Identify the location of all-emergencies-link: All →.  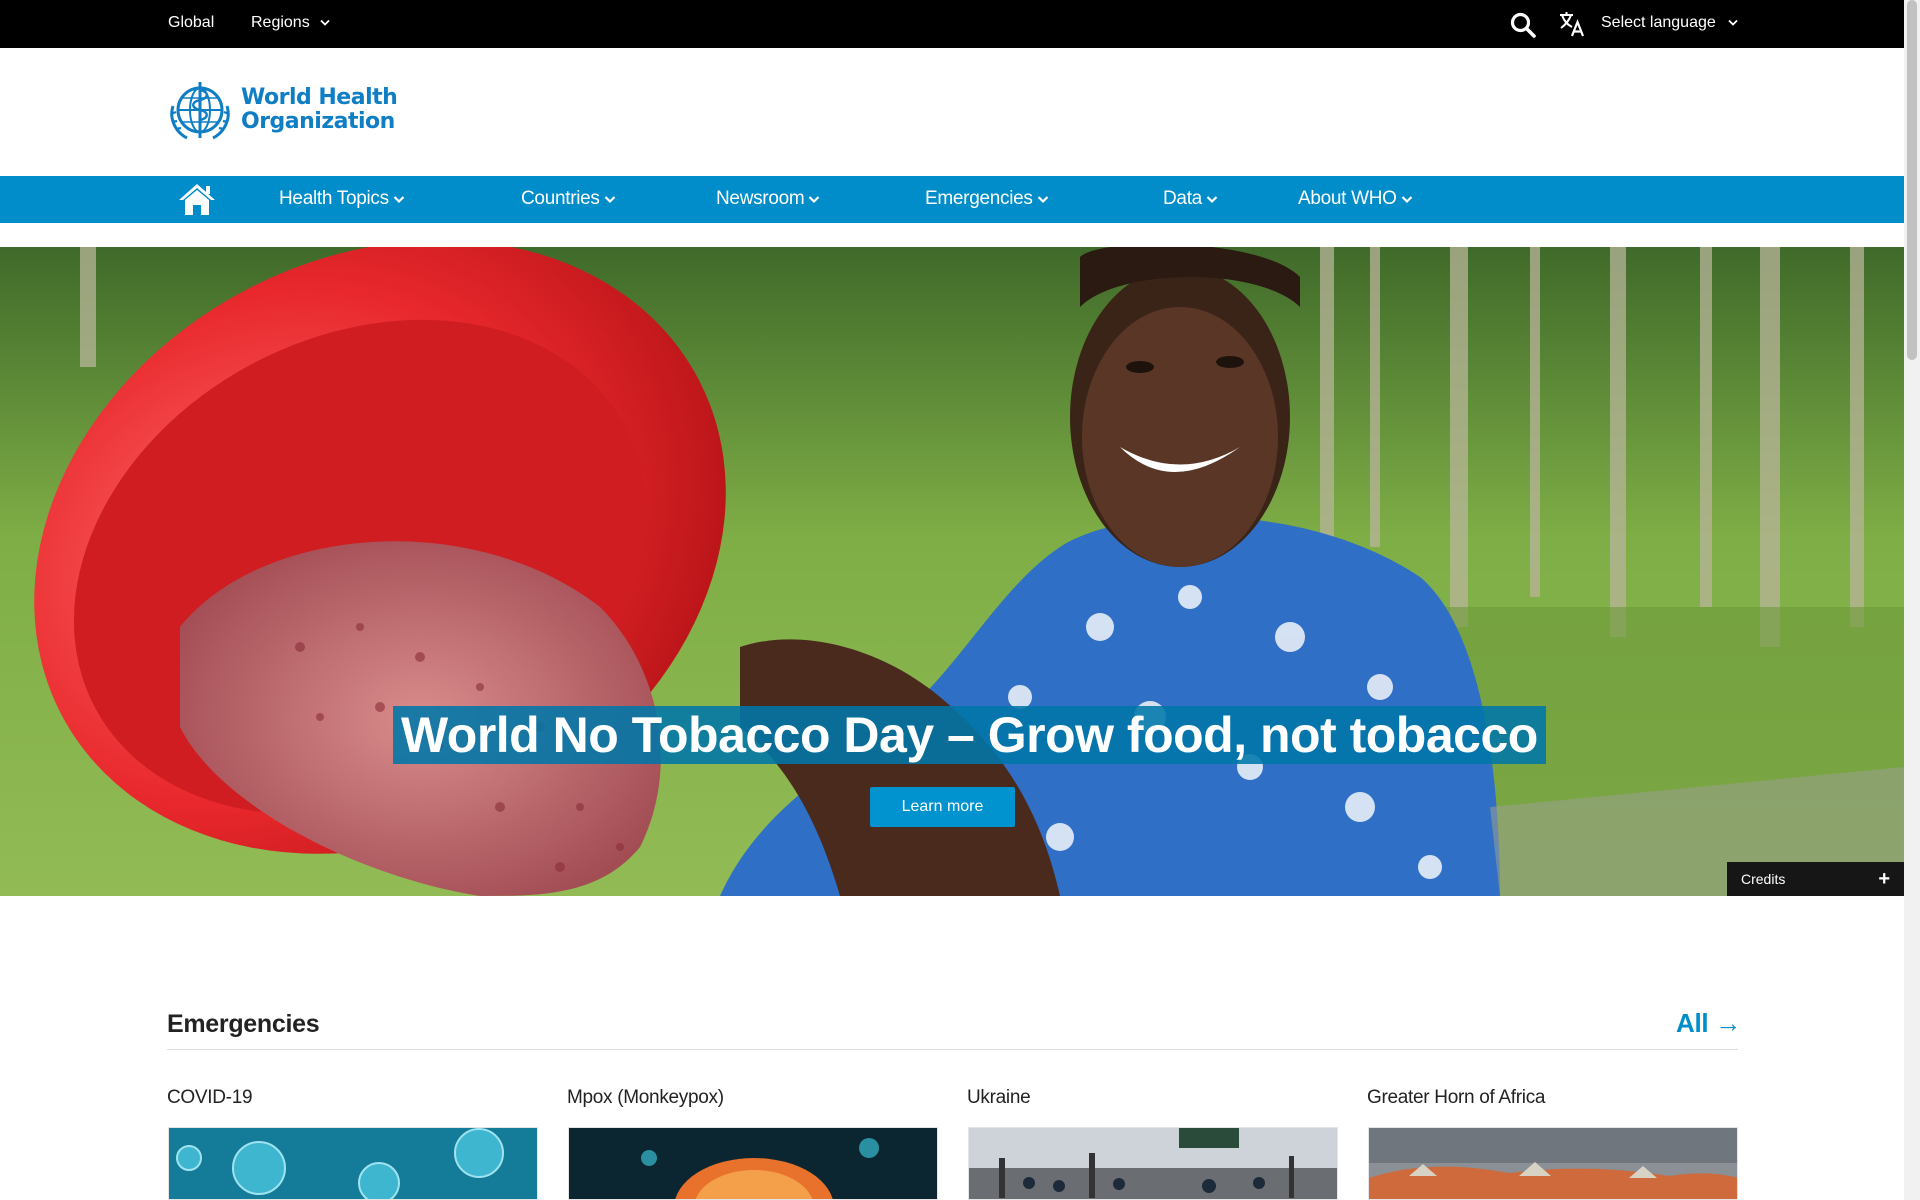
(1708, 1023).